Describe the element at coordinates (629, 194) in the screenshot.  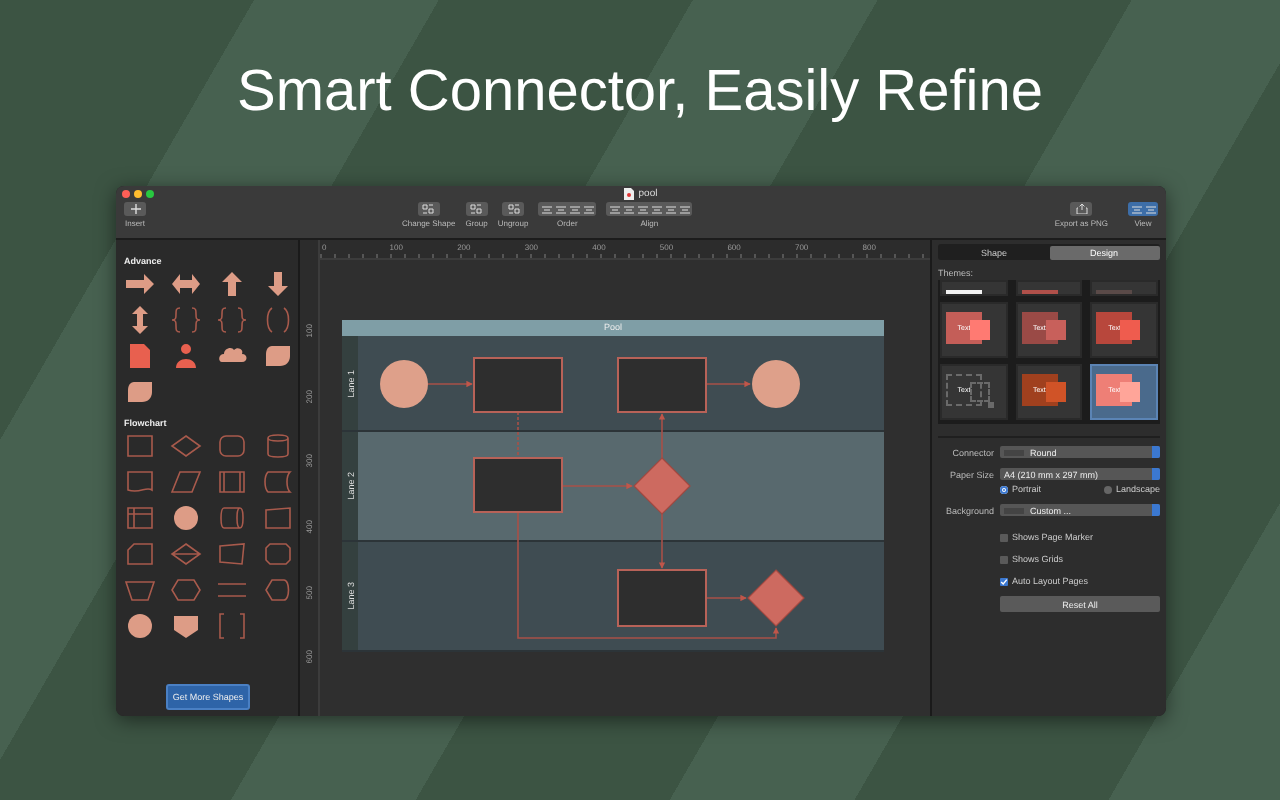
I see `document-icon` at that location.